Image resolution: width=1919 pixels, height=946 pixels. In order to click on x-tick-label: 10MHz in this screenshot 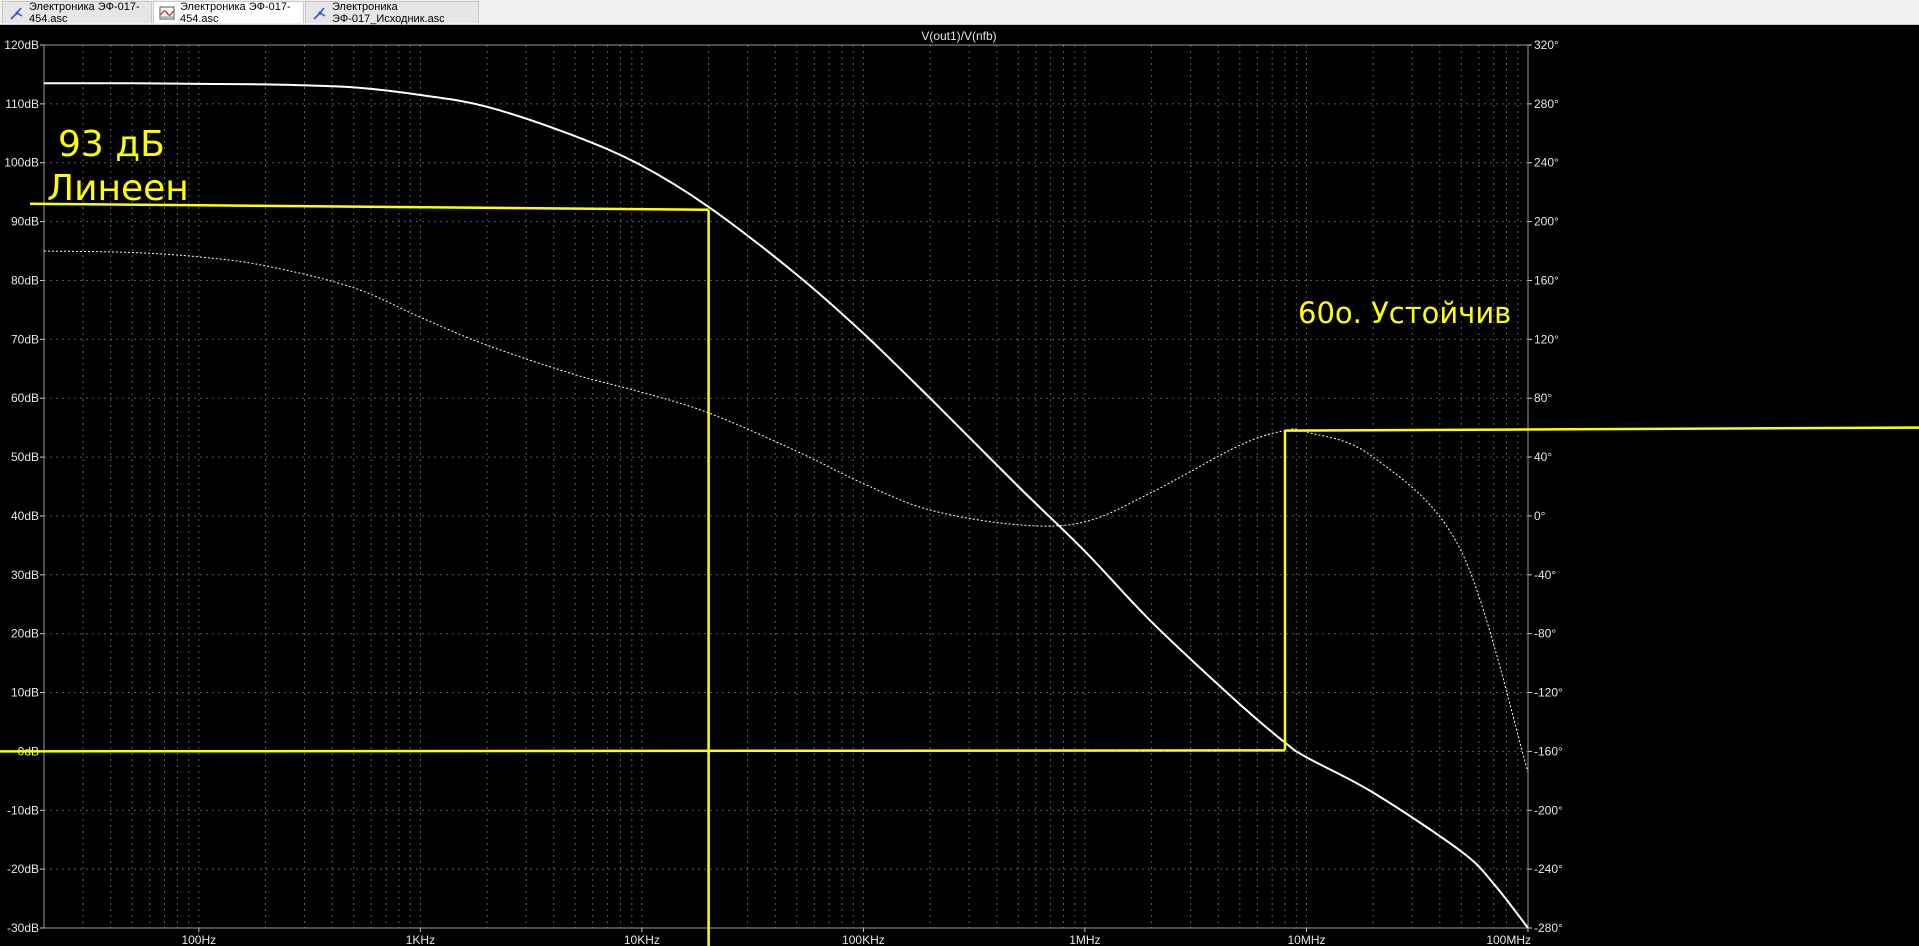, I will do `click(1306, 939)`.